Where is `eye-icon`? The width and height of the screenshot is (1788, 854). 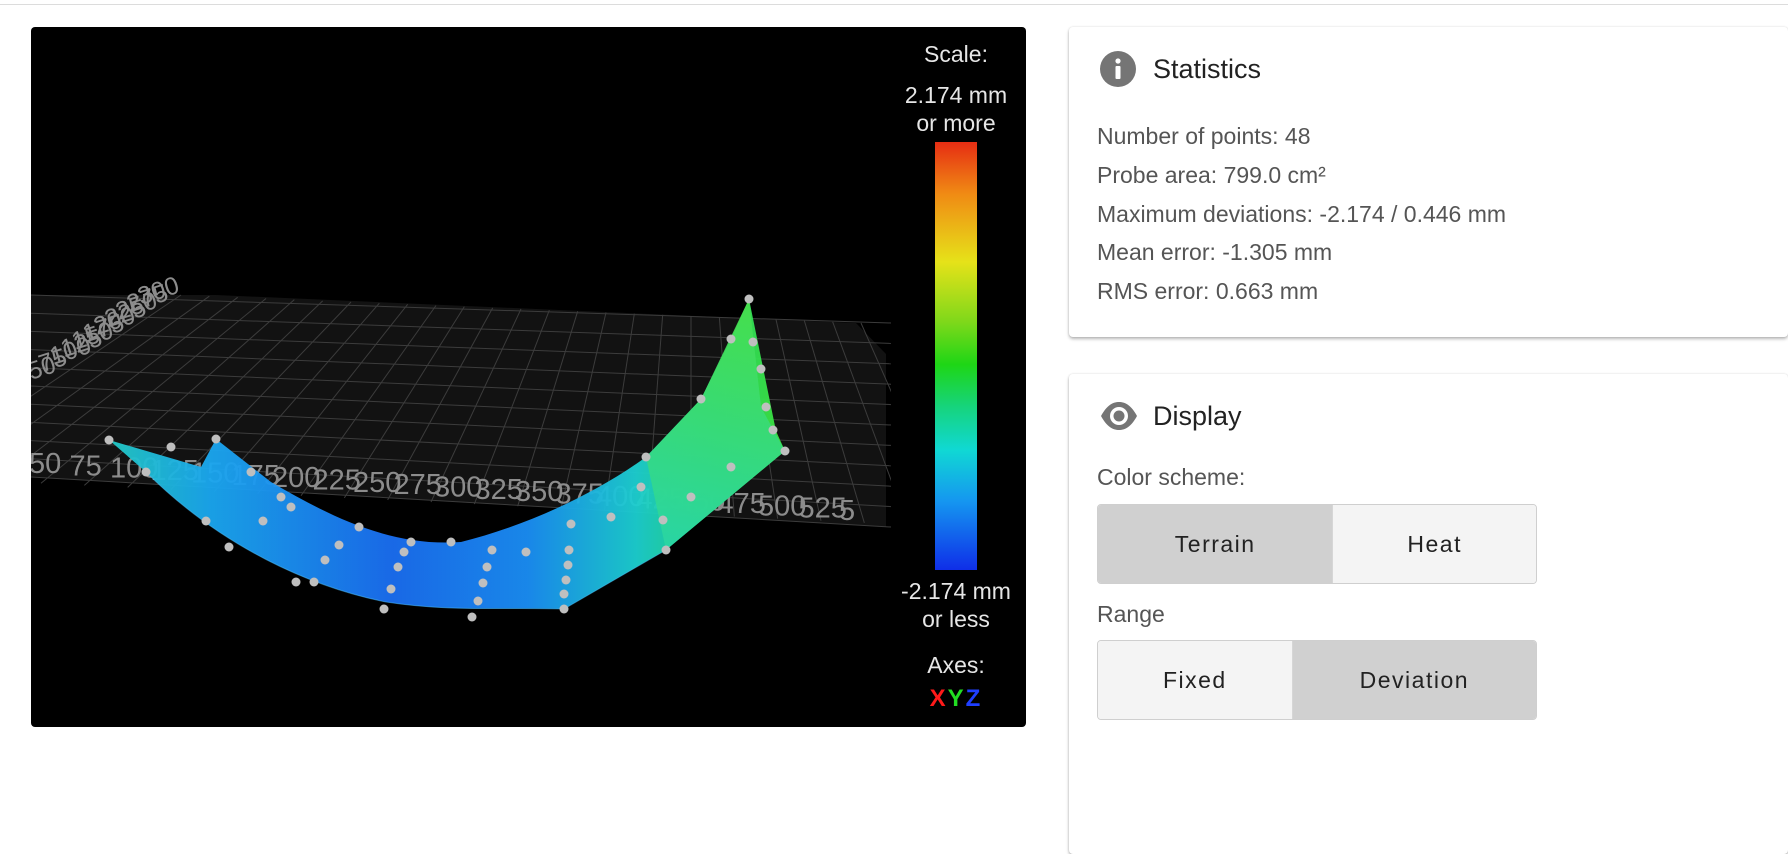 eye-icon is located at coordinates (1119, 416).